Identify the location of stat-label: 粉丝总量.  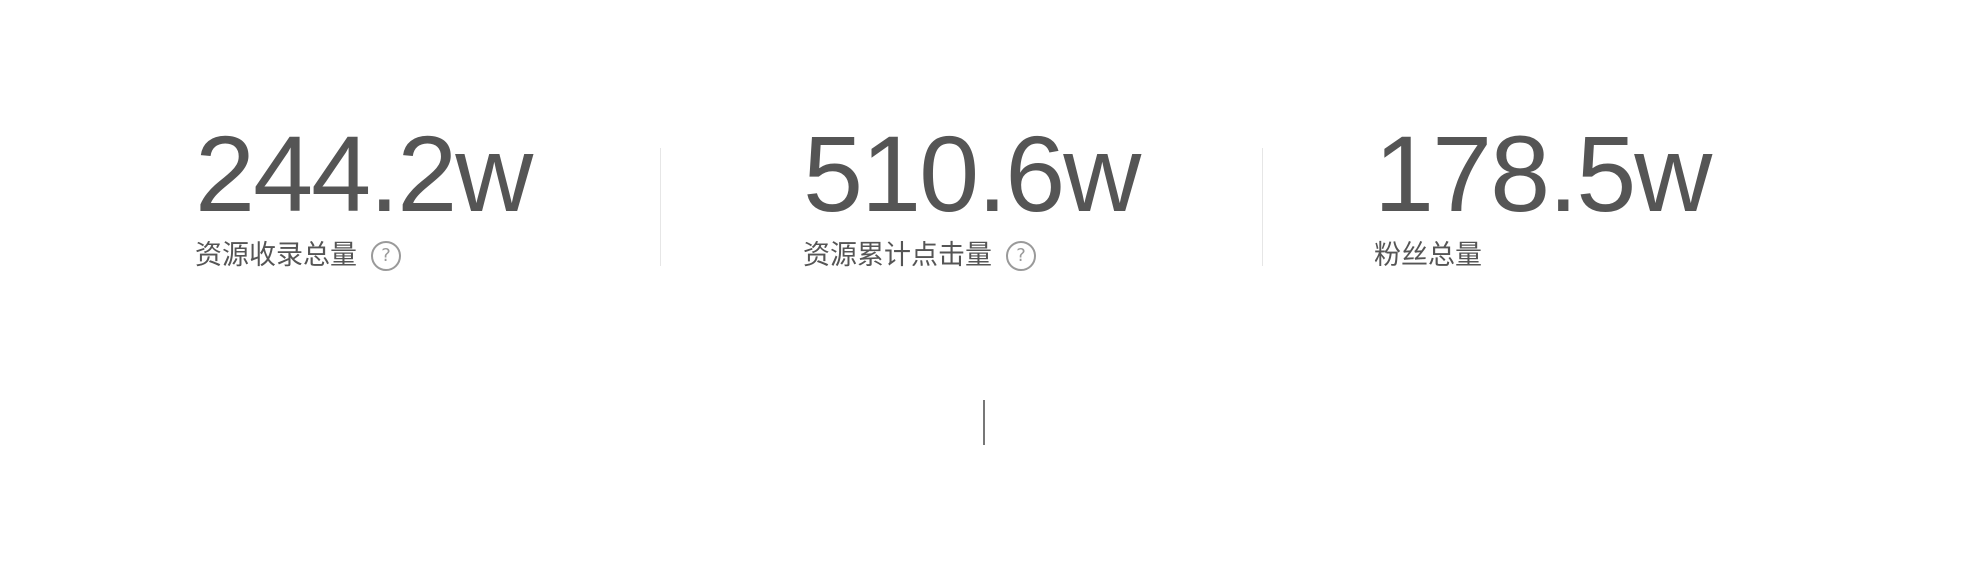
(1428, 255).